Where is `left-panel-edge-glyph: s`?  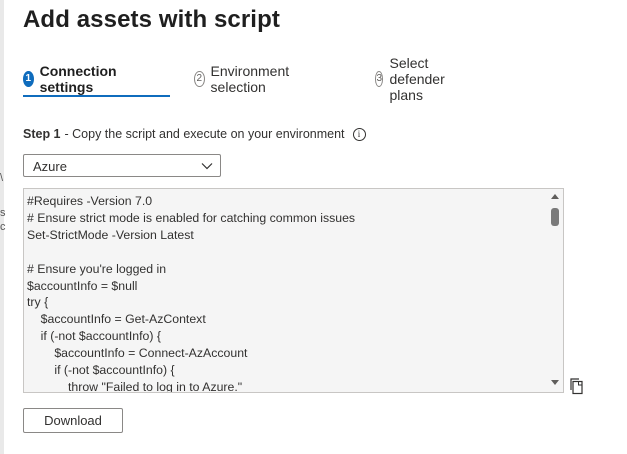 left-panel-edge-glyph: s is located at coordinates (3, 213).